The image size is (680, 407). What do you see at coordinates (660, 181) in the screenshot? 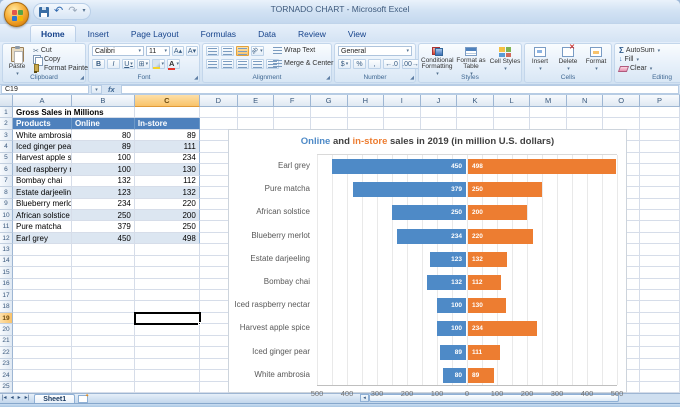
I see `cell-P7` at bounding box center [660, 181].